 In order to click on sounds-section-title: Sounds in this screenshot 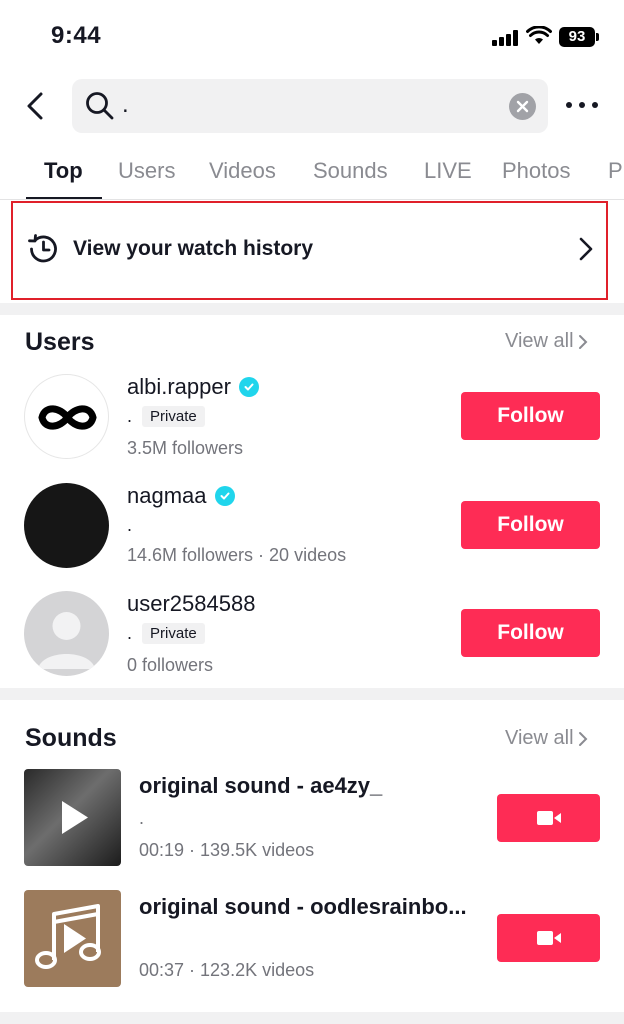, I will do `click(71, 738)`.